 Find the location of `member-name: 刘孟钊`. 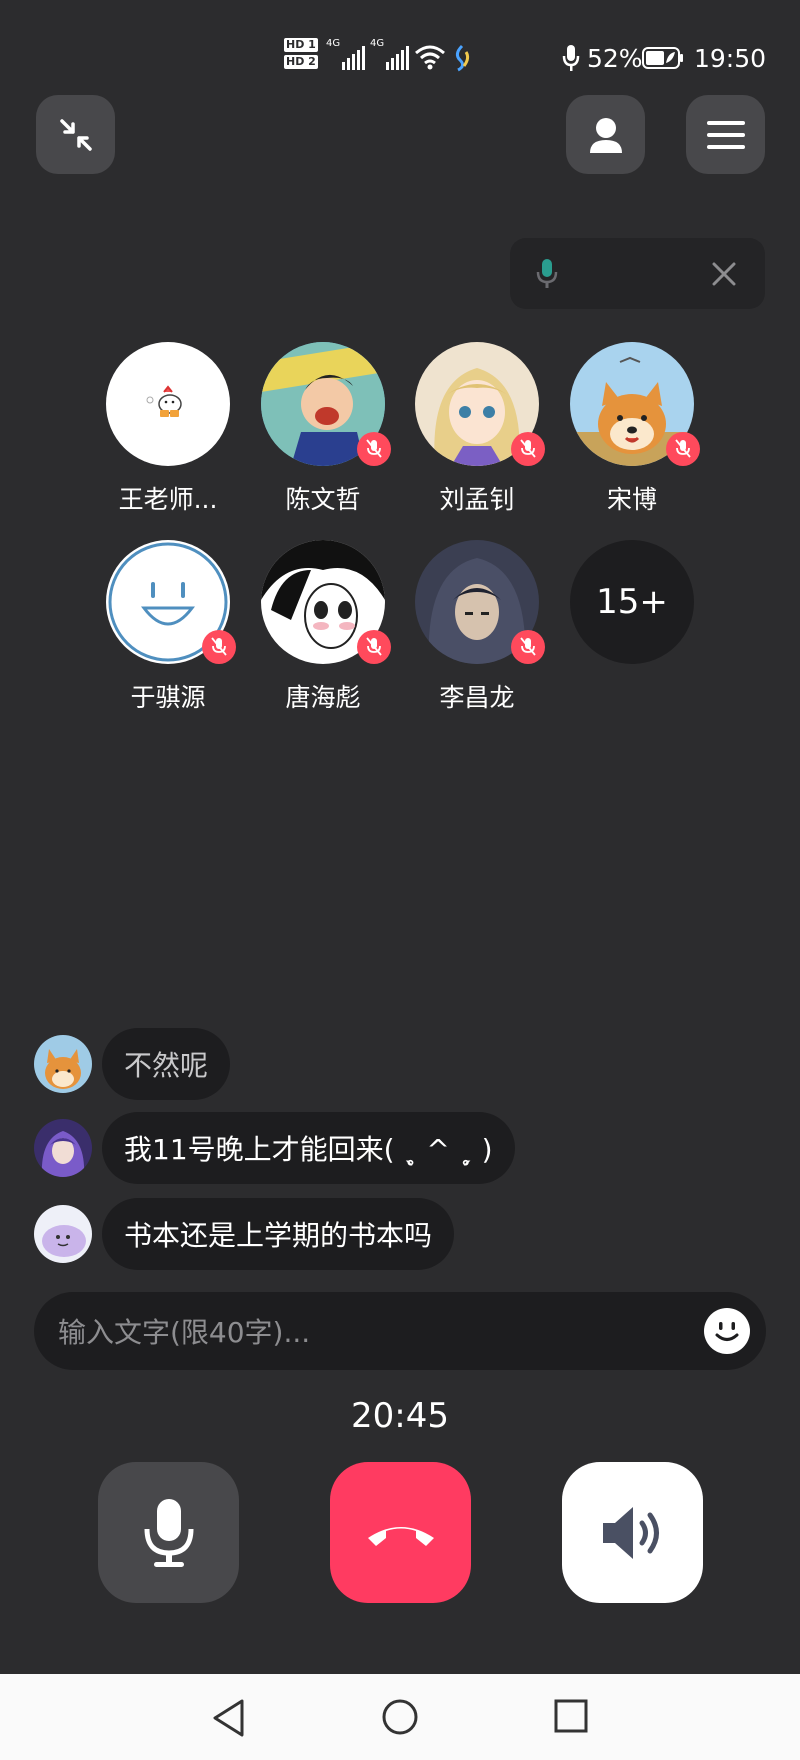

member-name: 刘孟钊 is located at coordinates (477, 499).